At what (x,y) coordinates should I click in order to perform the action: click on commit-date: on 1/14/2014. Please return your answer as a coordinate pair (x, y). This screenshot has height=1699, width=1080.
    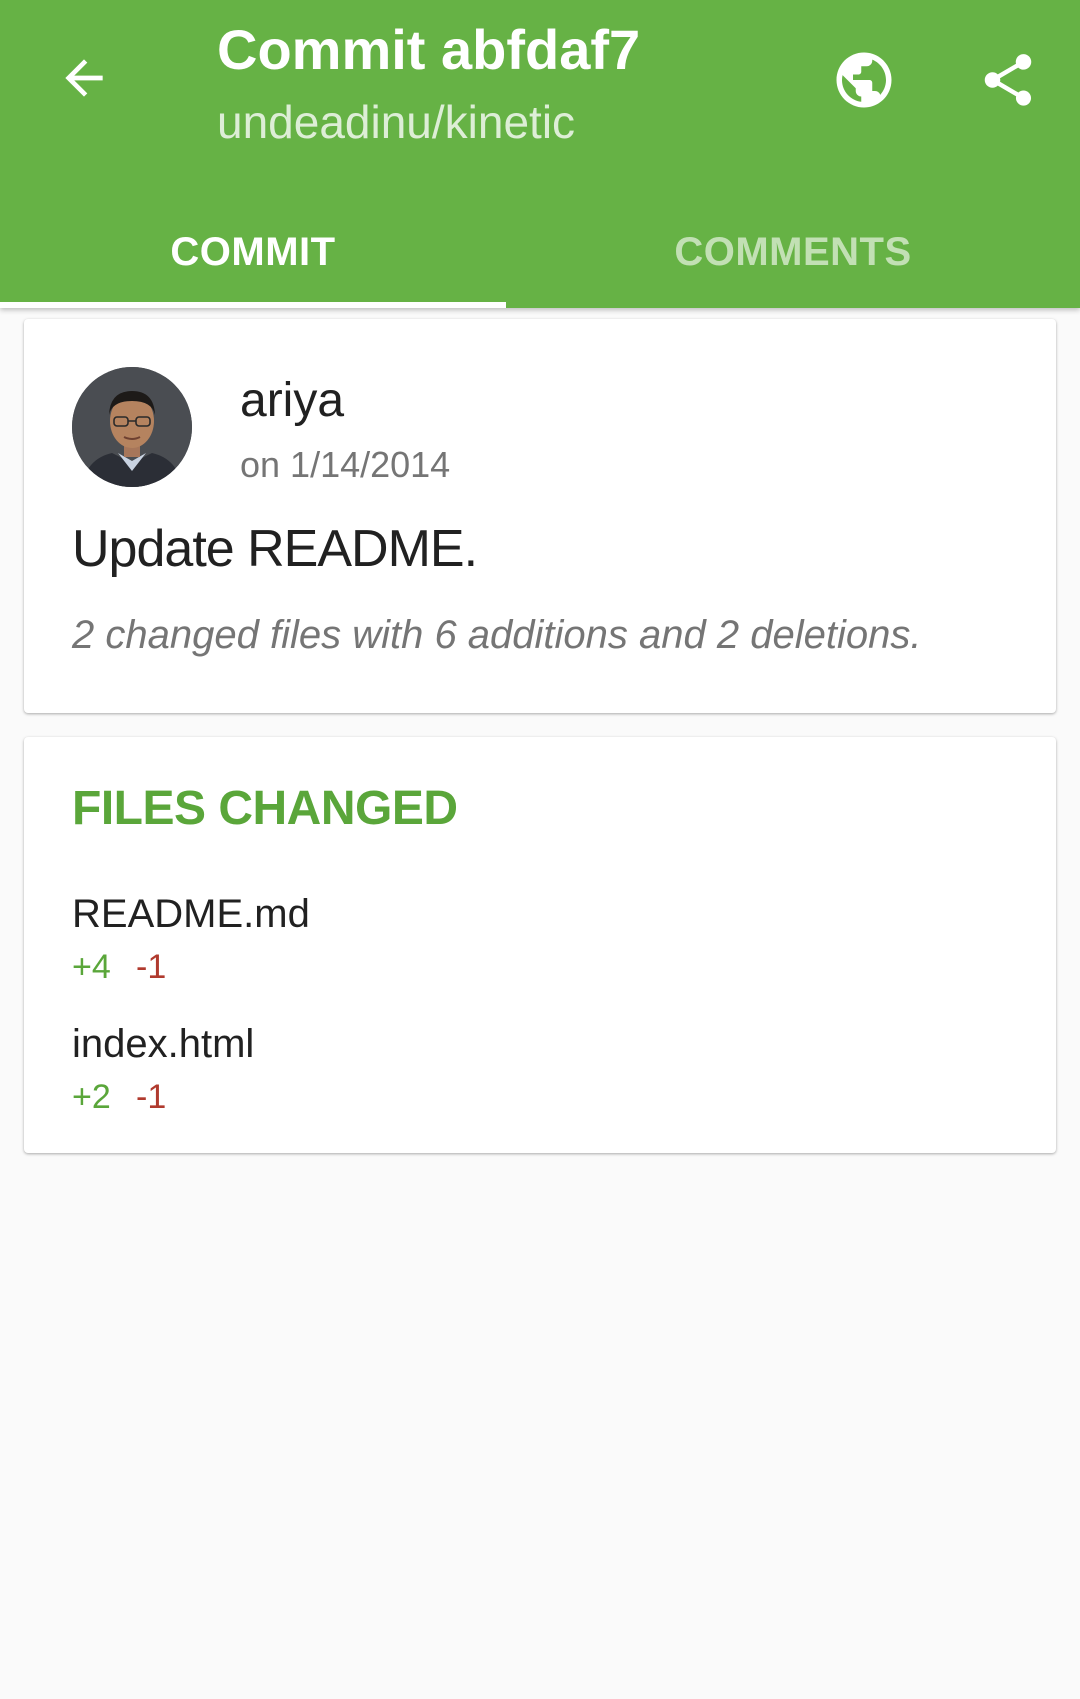
    Looking at the image, I should click on (345, 464).